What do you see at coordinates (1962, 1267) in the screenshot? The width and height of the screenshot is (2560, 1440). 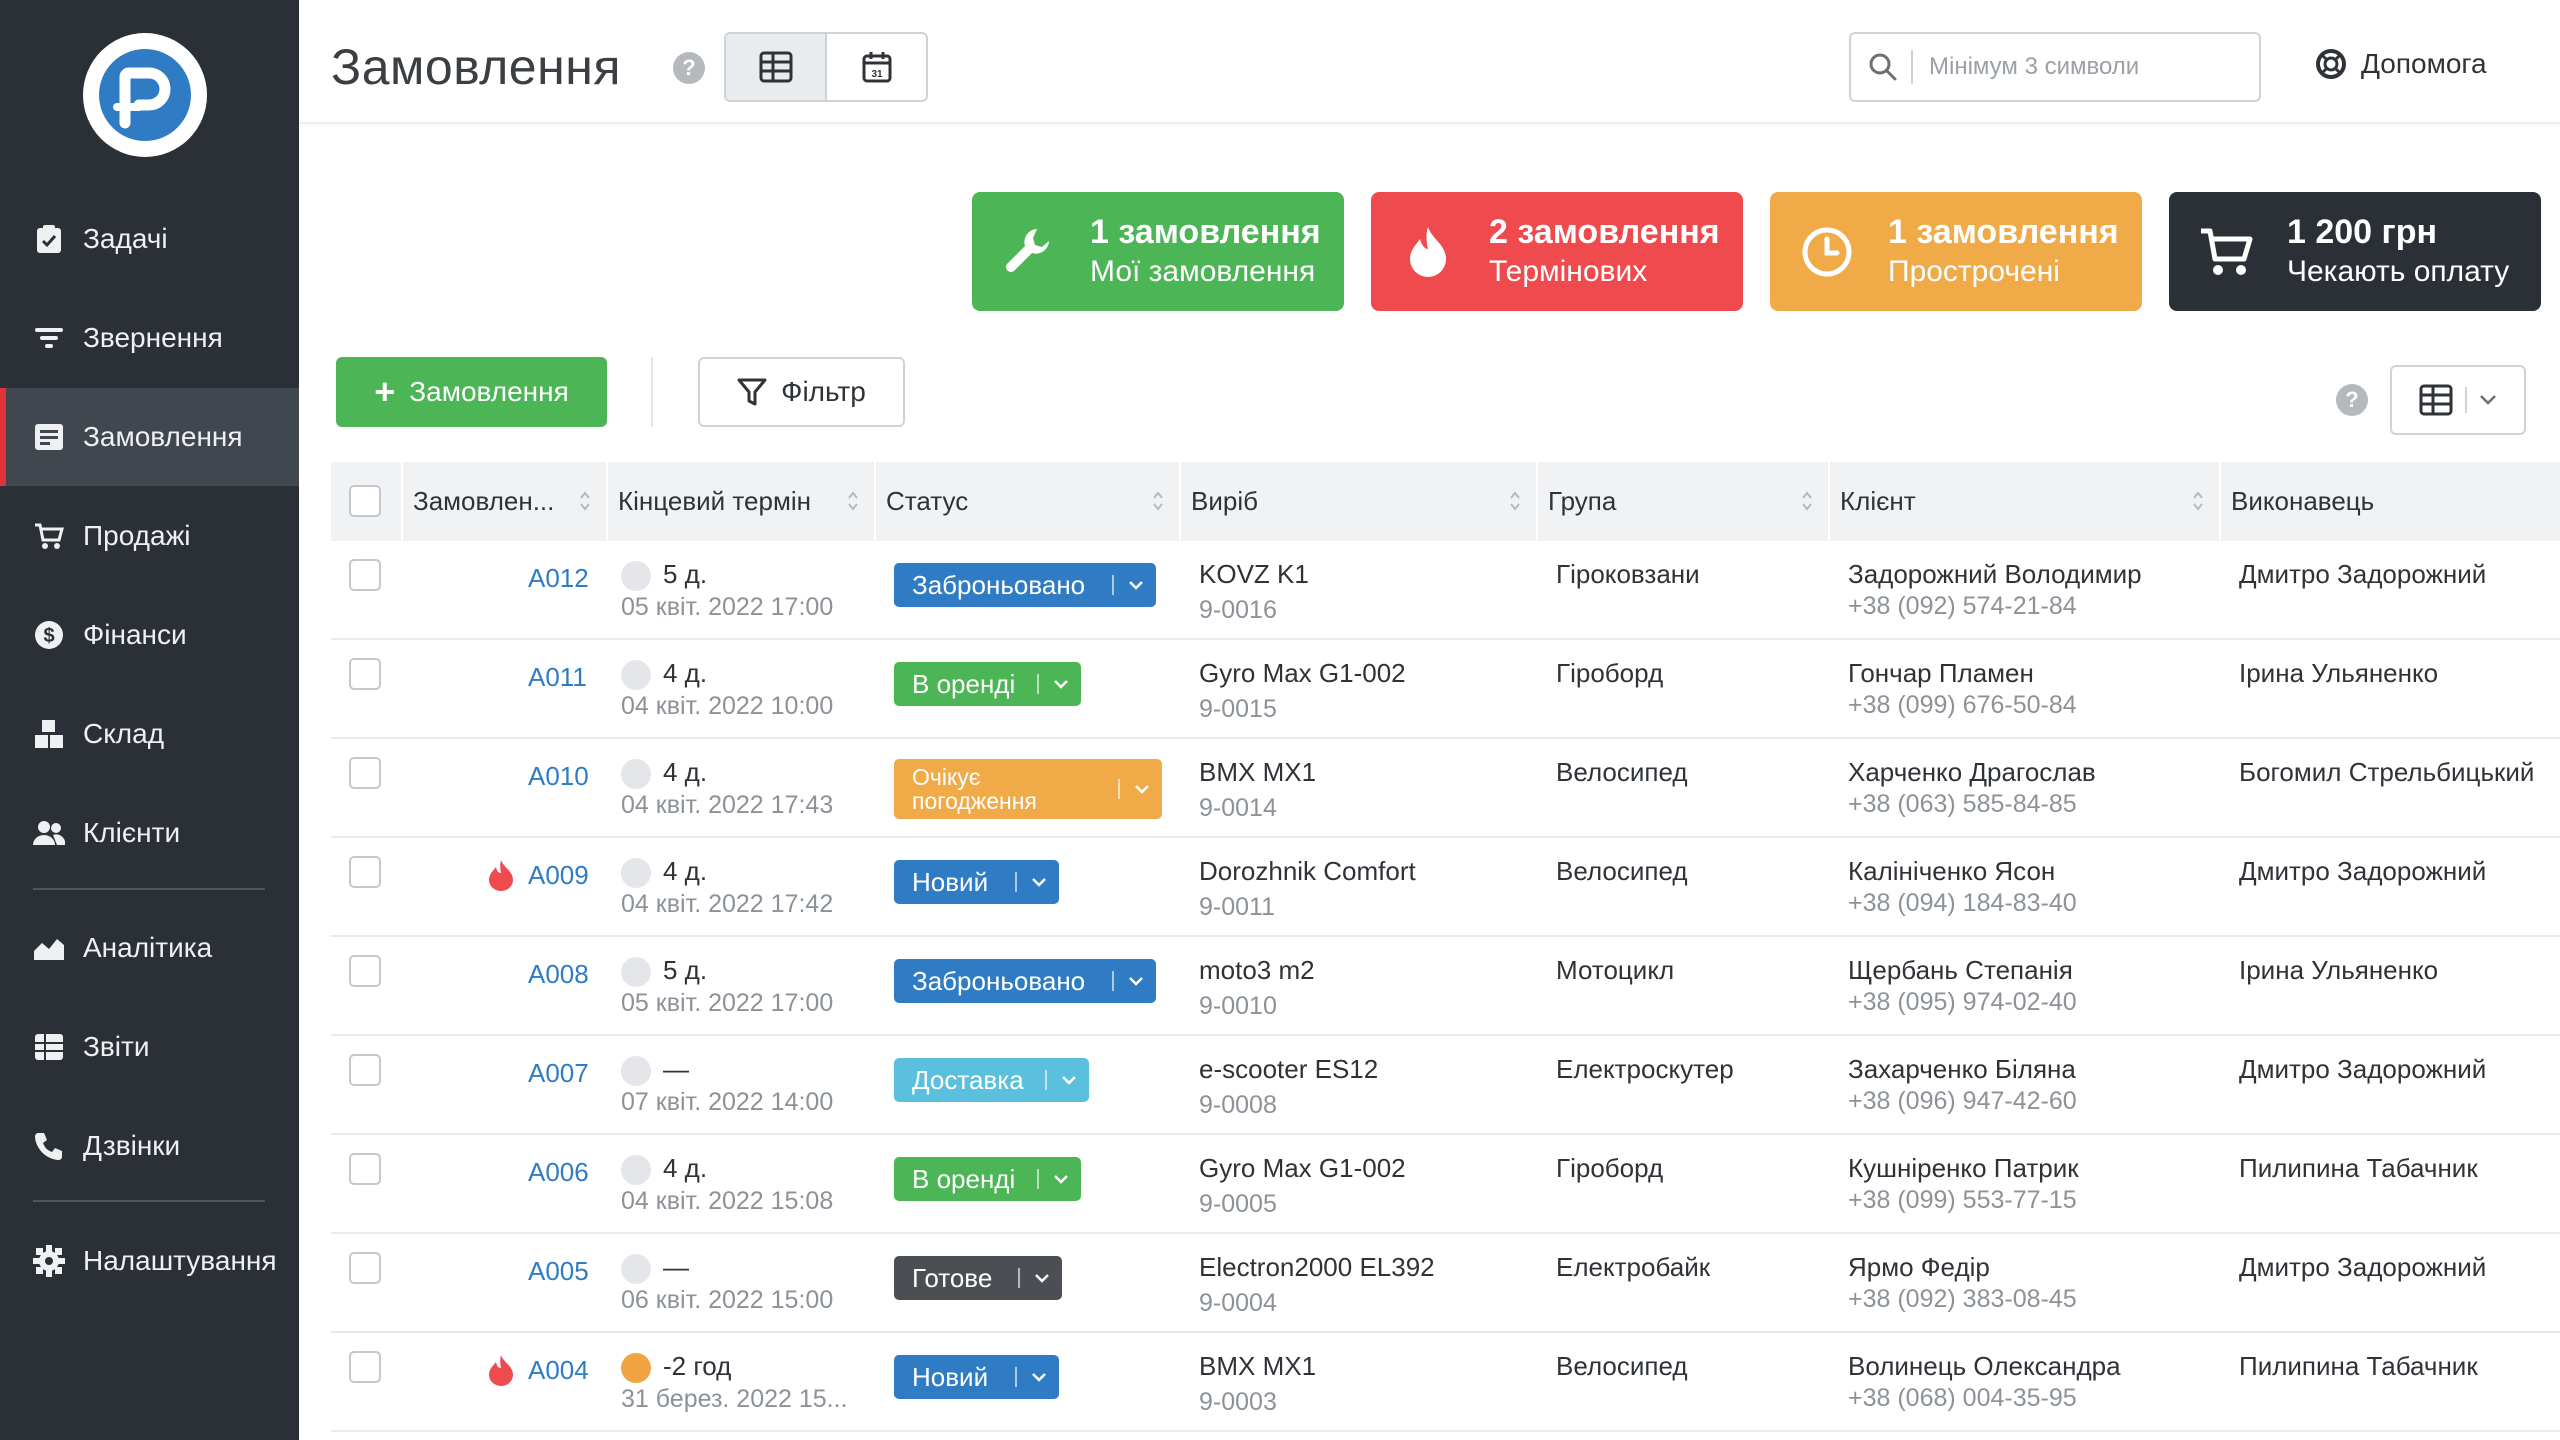 I see `client-name: Ярмо Федір` at bounding box center [1962, 1267].